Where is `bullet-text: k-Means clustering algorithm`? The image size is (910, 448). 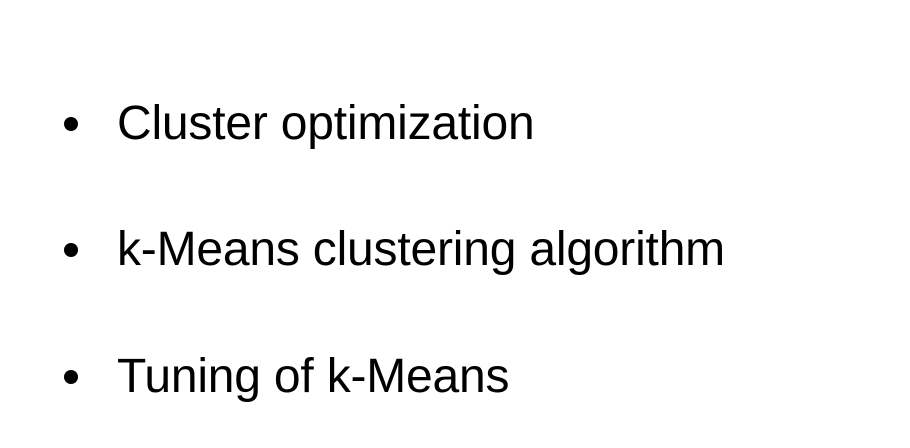 bullet-text: k-Means clustering algorithm is located at coordinates (421, 249).